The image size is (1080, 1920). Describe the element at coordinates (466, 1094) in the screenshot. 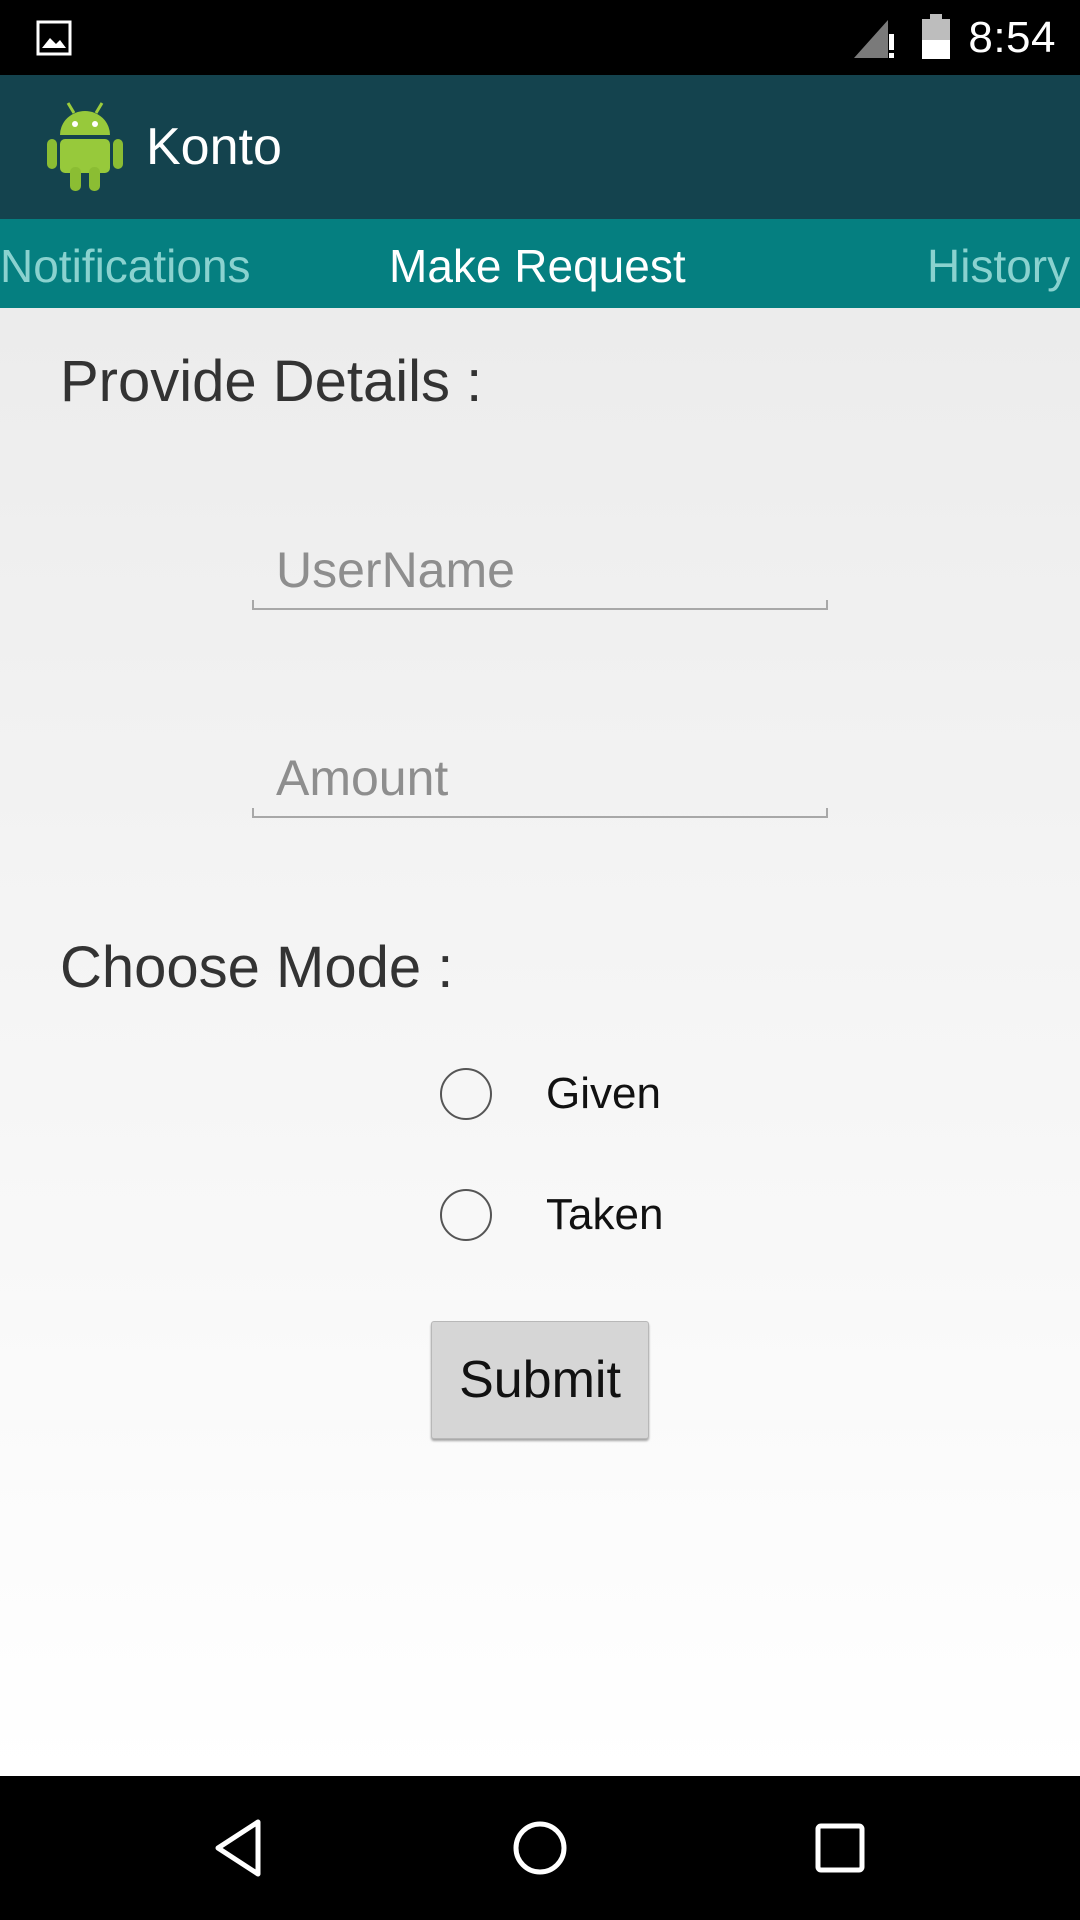

I see `radio-given` at that location.